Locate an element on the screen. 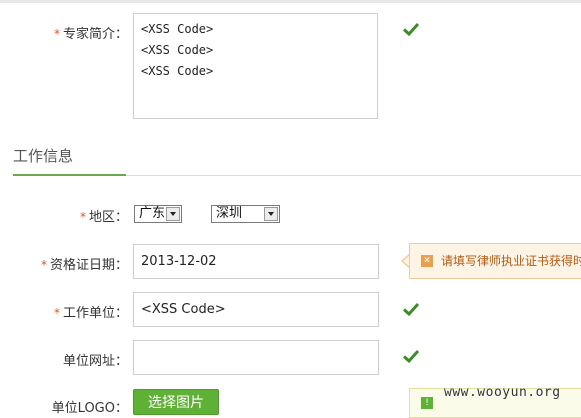 This screenshot has width=581, height=418. expert-intro-label-text: 专家简介： is located at coordinates (95, 34).